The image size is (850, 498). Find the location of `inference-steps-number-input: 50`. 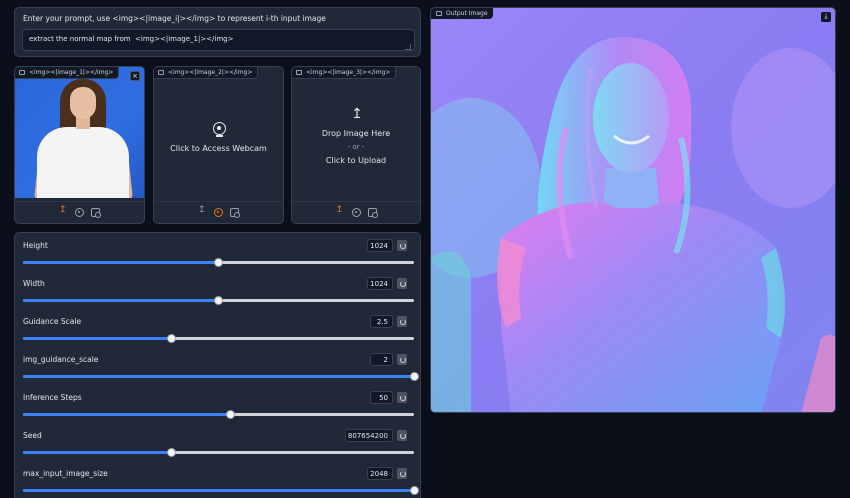

inference-steps-number-input: 50 is located at coordinates (381, 397).